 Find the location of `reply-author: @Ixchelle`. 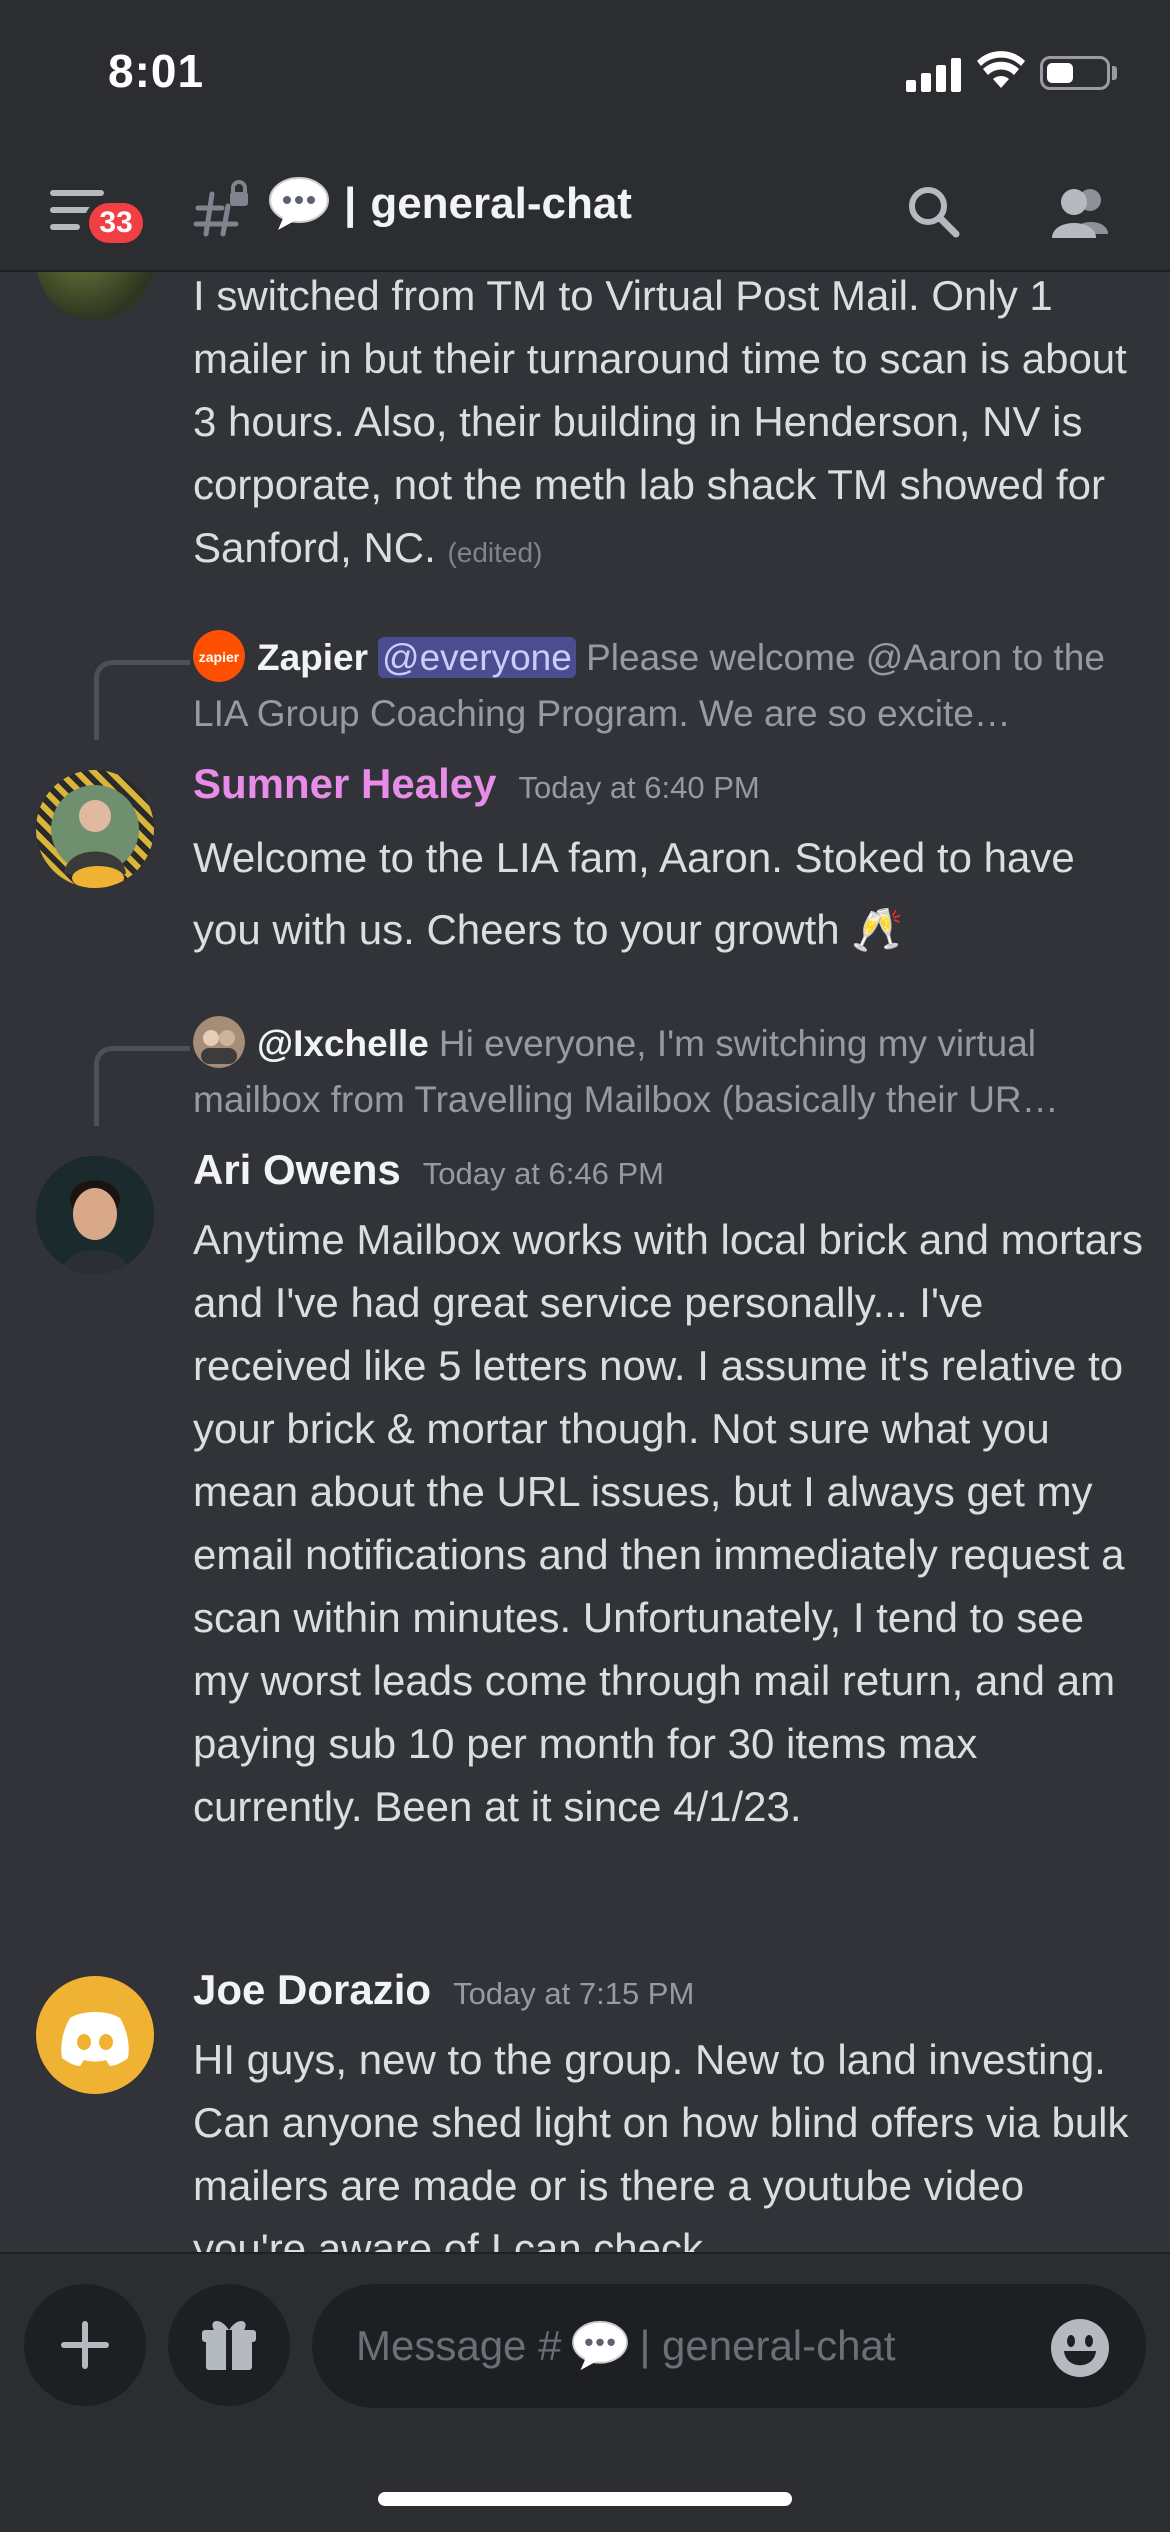

reply-author: @Ixchelle is located at coordinates (343, 1043).